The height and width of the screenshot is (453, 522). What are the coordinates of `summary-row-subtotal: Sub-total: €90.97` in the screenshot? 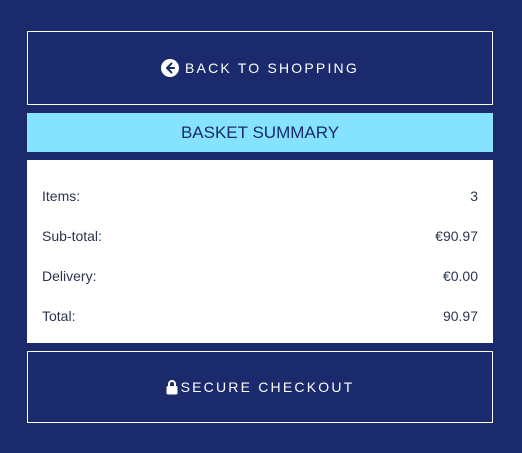 It's located at (260, 236).